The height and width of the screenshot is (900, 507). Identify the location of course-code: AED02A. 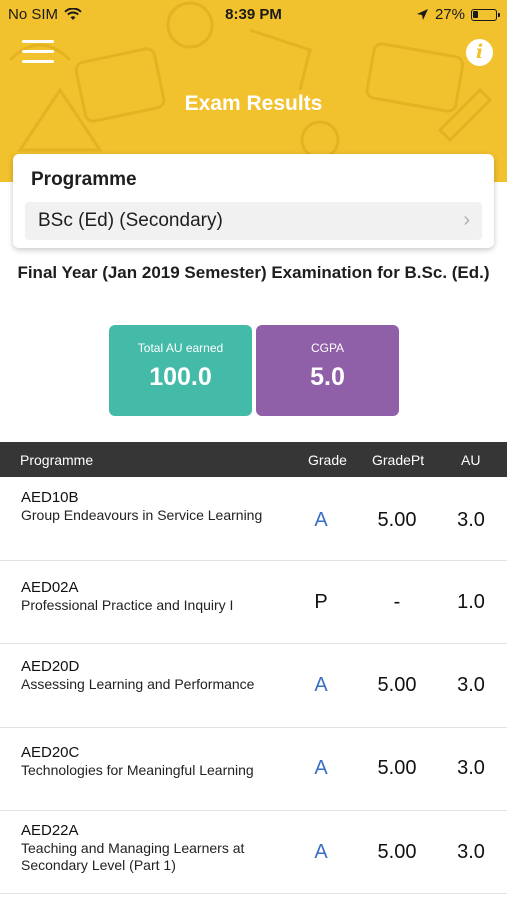
(50, 587).